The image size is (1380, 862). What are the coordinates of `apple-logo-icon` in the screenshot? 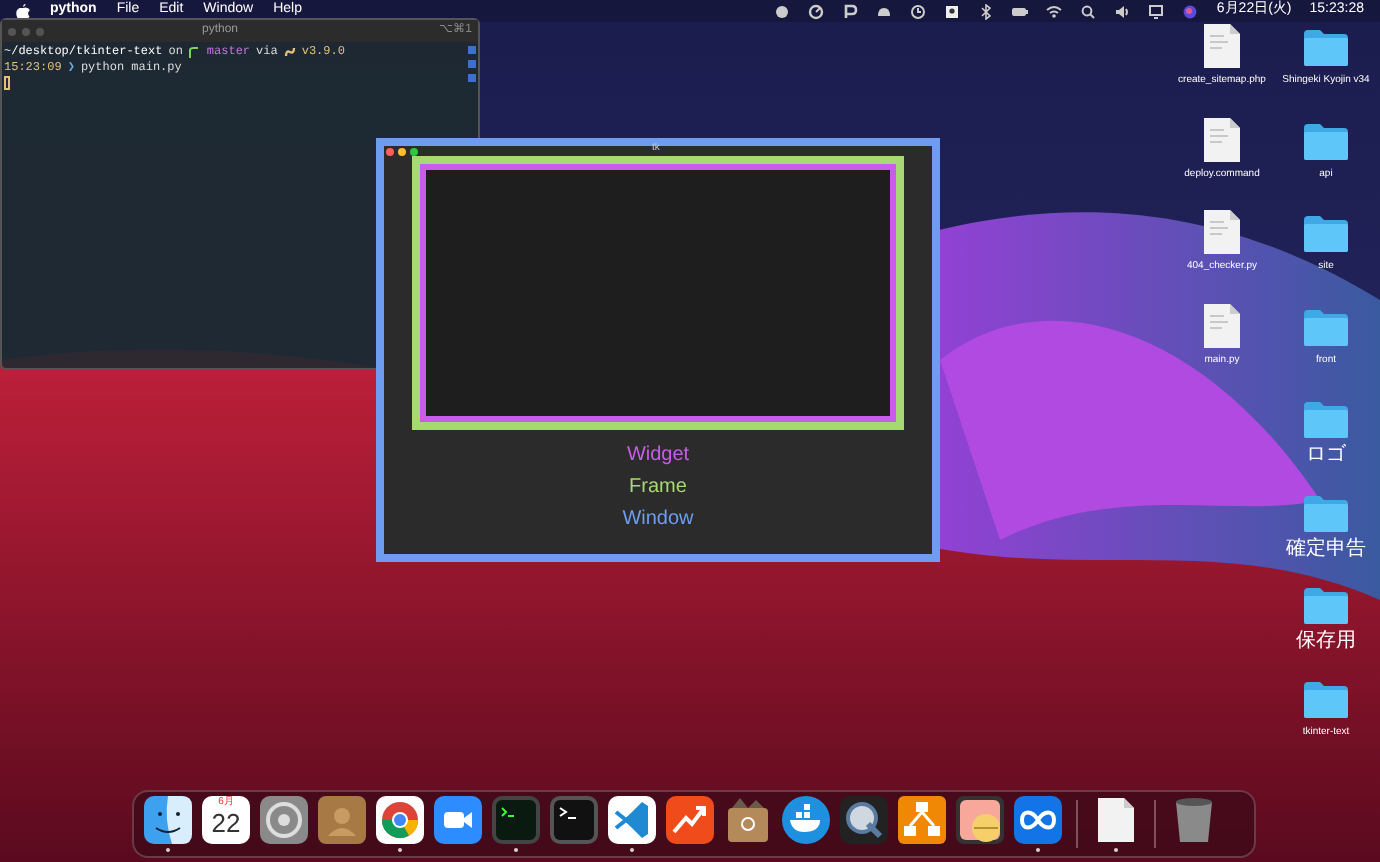 It's located at (23, 11).